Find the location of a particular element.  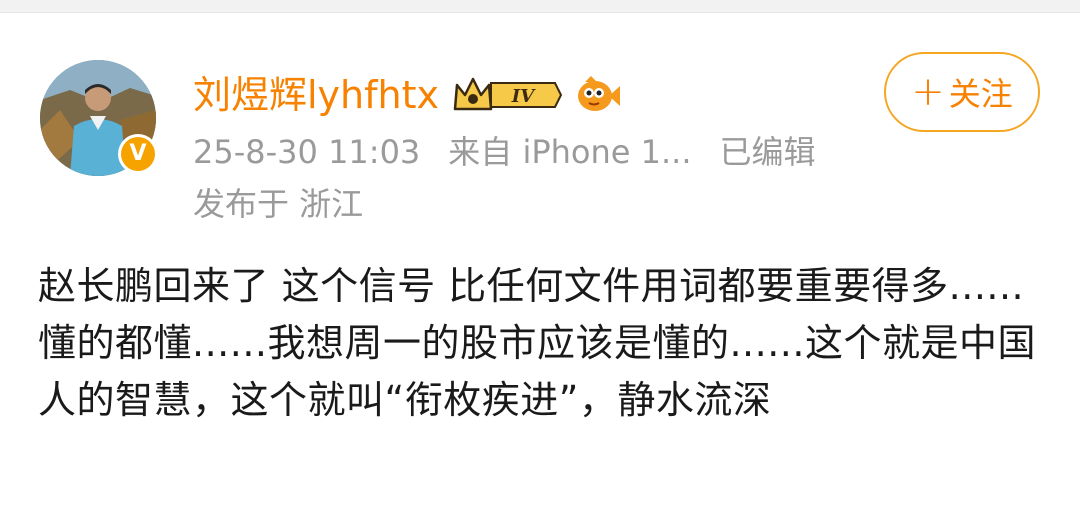

verified-mark: V is located at coordinates (138, 154).